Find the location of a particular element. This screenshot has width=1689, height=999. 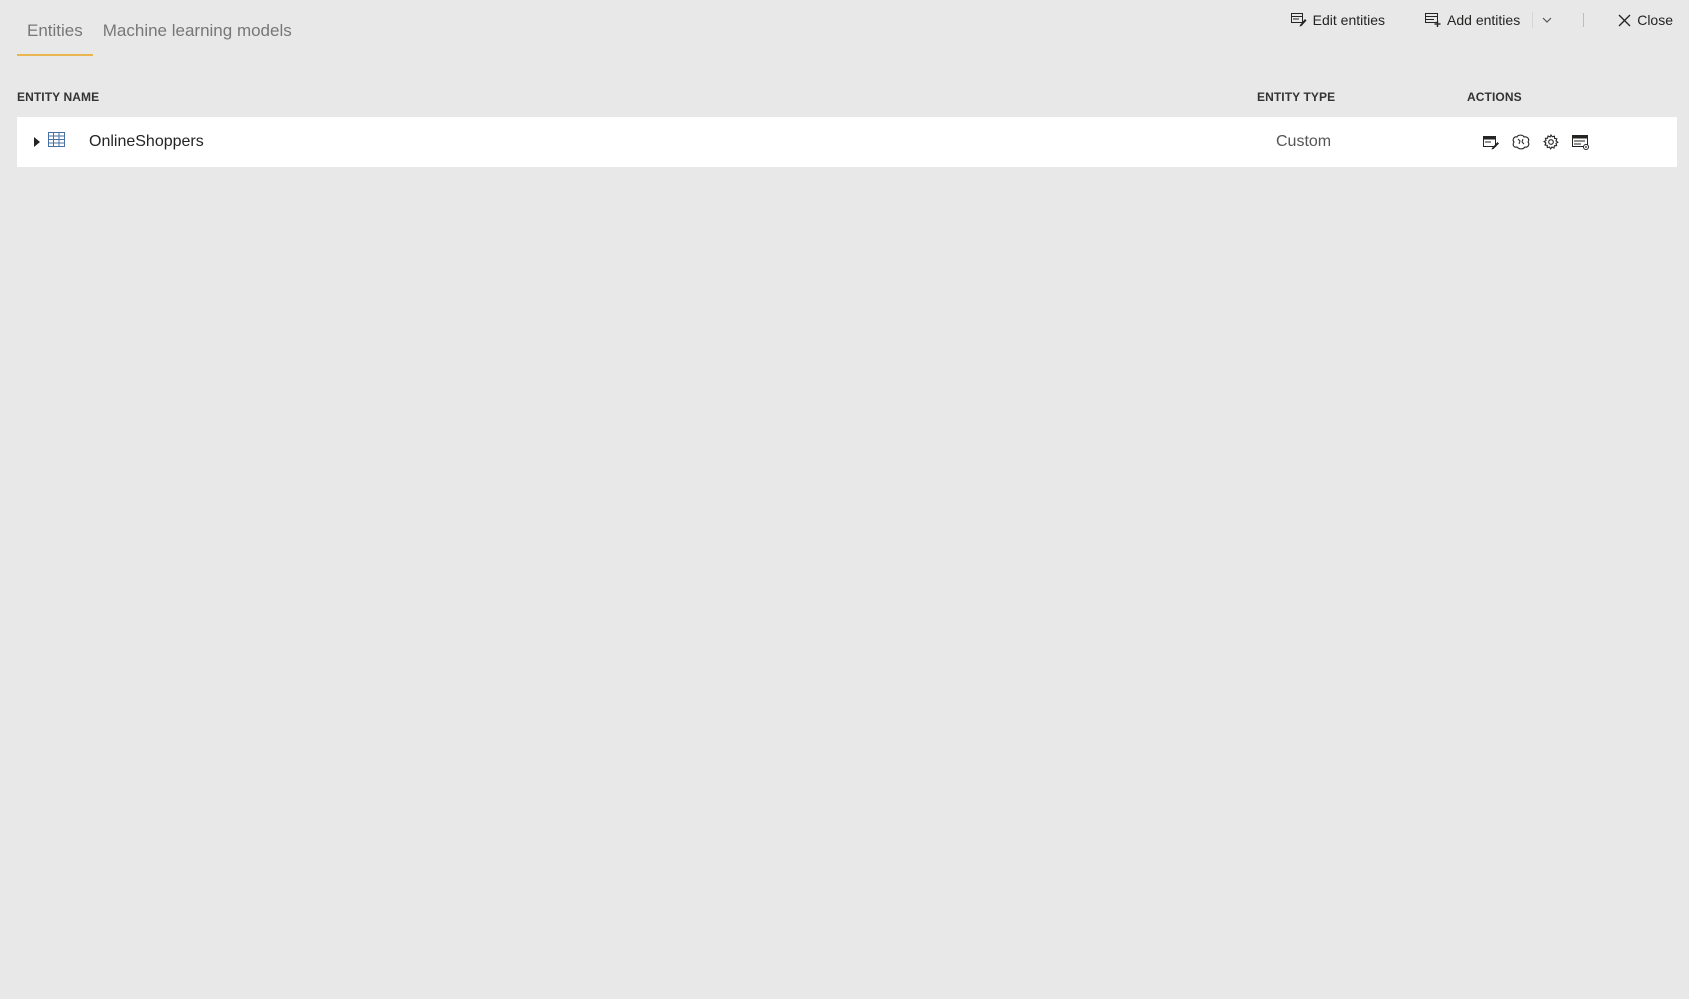

edit-entities-label: Edit entities is located at coordinates (1349, 20).